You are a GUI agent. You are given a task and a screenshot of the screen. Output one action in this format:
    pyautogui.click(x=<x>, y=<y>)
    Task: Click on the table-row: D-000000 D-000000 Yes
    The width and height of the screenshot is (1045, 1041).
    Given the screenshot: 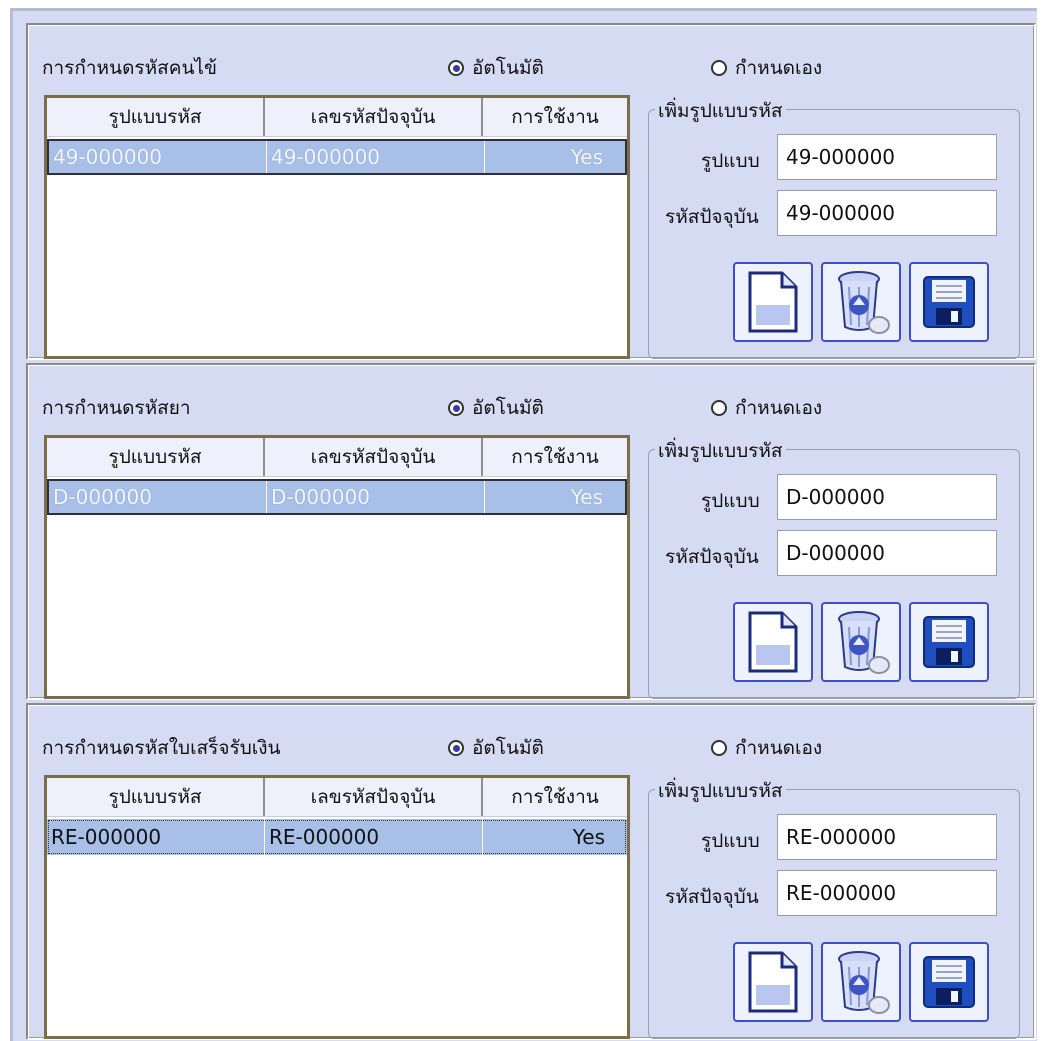 What is the action you would take?
    pyautogui.click(x=337, y=497)
    